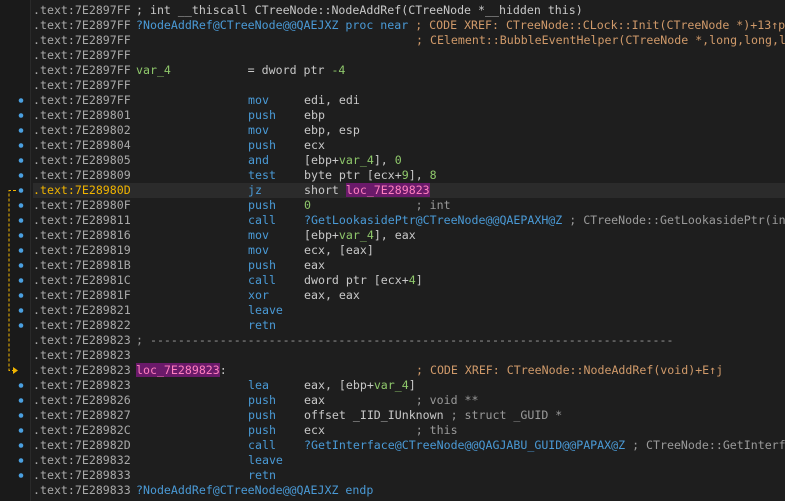  Describe the element at coordinates (409, 70) in the screenshot. I see `code-line: .text:7E2897FF var_4 = dword ptr -4` at that location.